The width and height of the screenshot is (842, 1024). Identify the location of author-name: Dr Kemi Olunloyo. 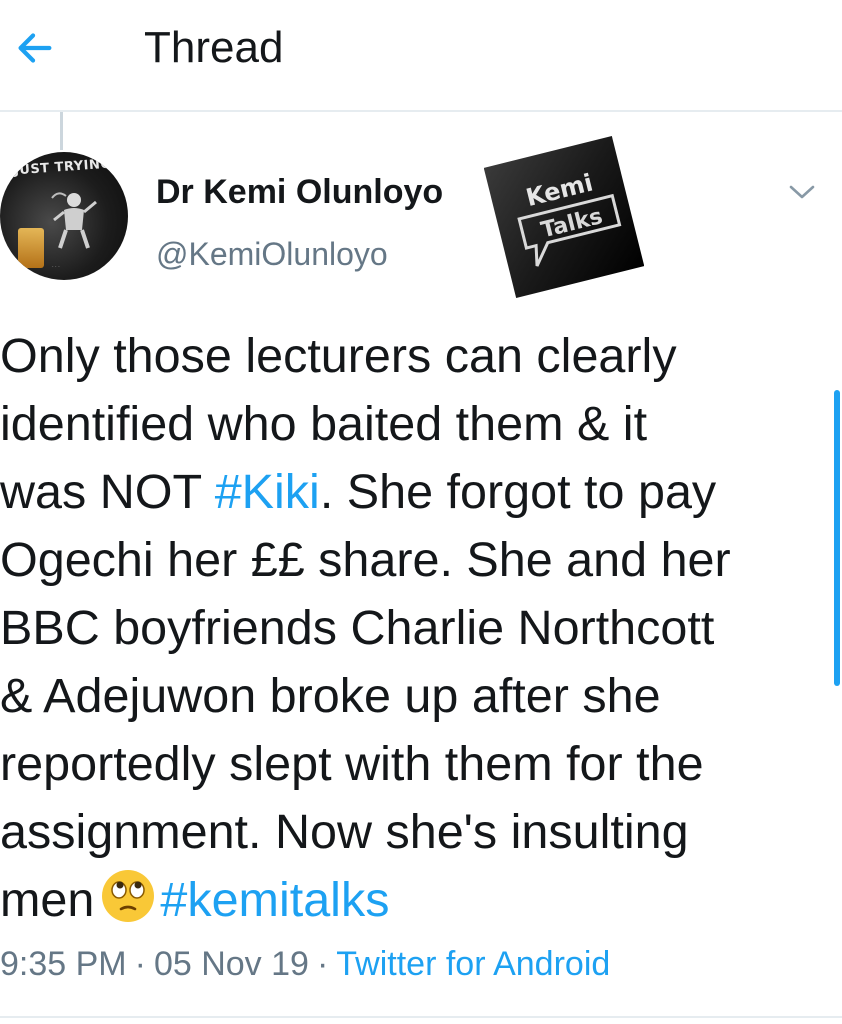
(299, 192).